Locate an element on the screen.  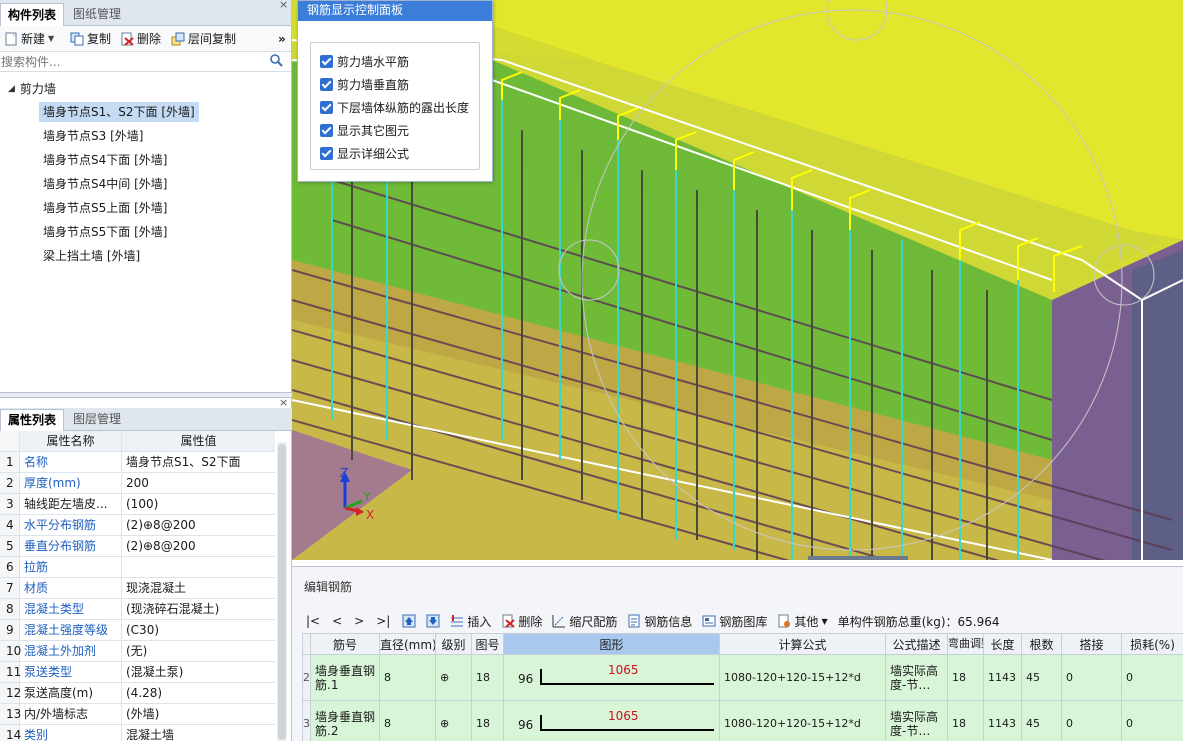
col-diameter: 直径(mm) is located at coordinates (407, 644).